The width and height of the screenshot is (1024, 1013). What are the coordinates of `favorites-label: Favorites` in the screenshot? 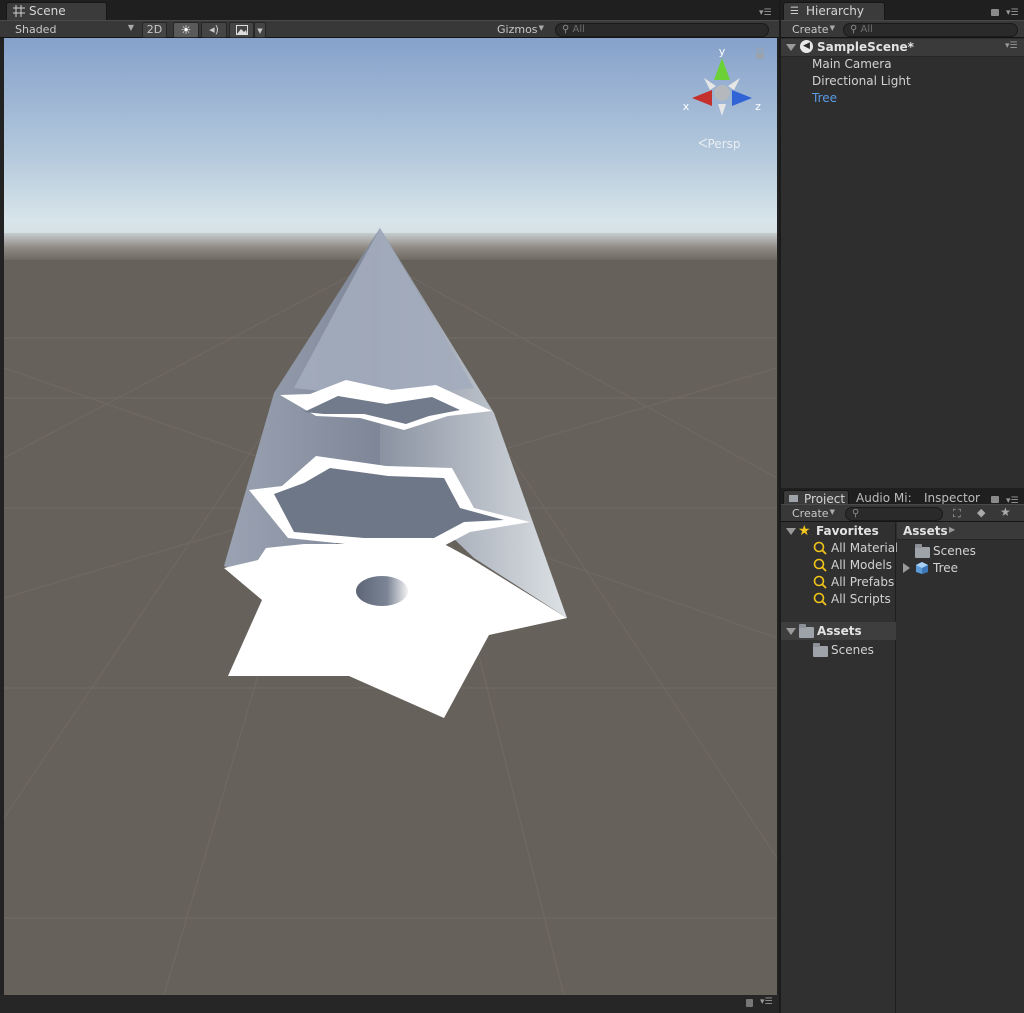 It's located at (847, 531).